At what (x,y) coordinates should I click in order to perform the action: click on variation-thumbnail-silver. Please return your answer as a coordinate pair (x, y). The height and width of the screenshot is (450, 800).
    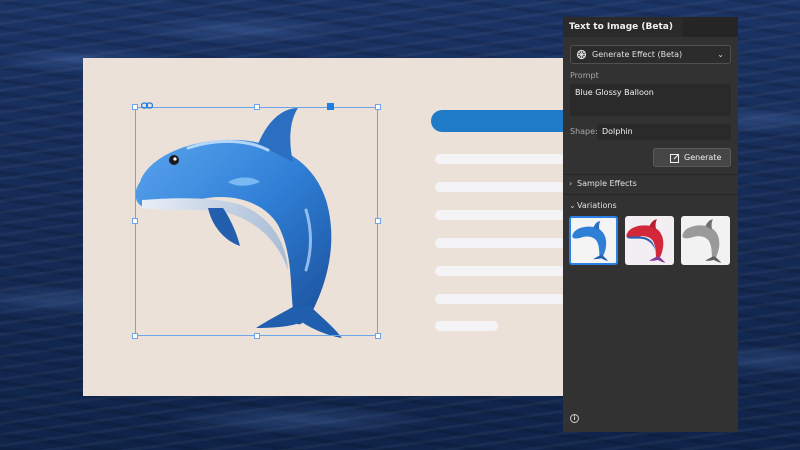
    Looking at the image, I should click on (705, 240).